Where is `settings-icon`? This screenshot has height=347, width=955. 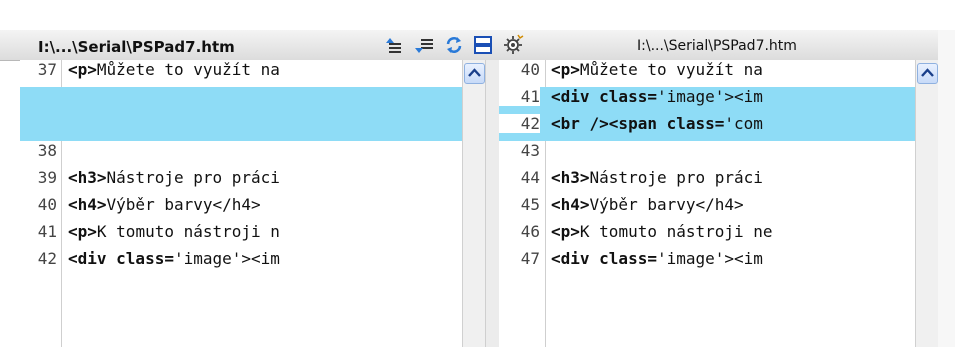
settings-icon is located at coordinates (514, 44).